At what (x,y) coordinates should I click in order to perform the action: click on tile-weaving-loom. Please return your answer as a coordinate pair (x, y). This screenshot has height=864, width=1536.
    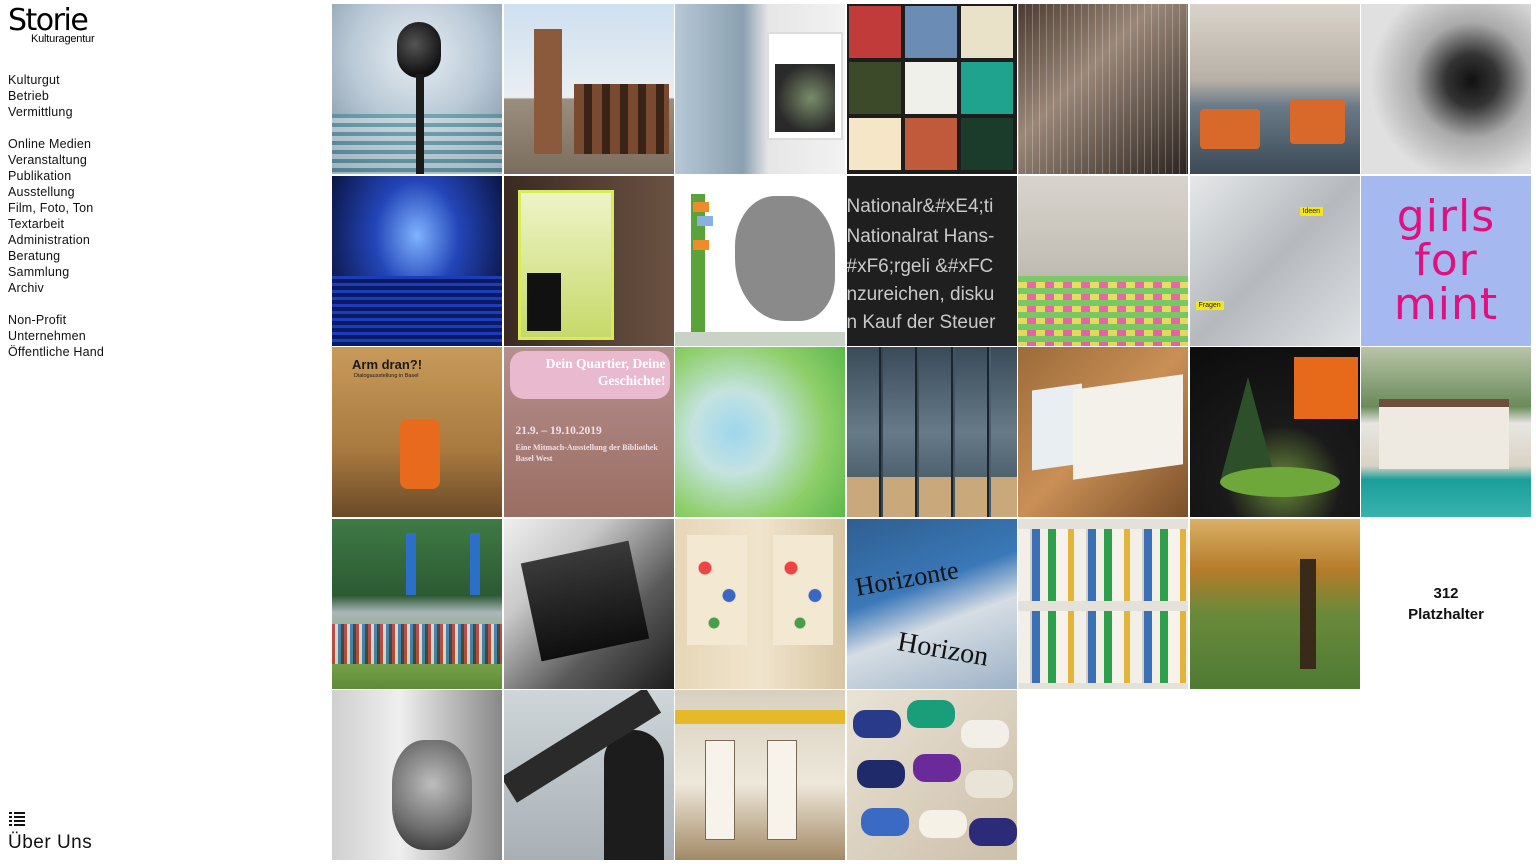
    Looking at the image, I should click on (1103, 89).